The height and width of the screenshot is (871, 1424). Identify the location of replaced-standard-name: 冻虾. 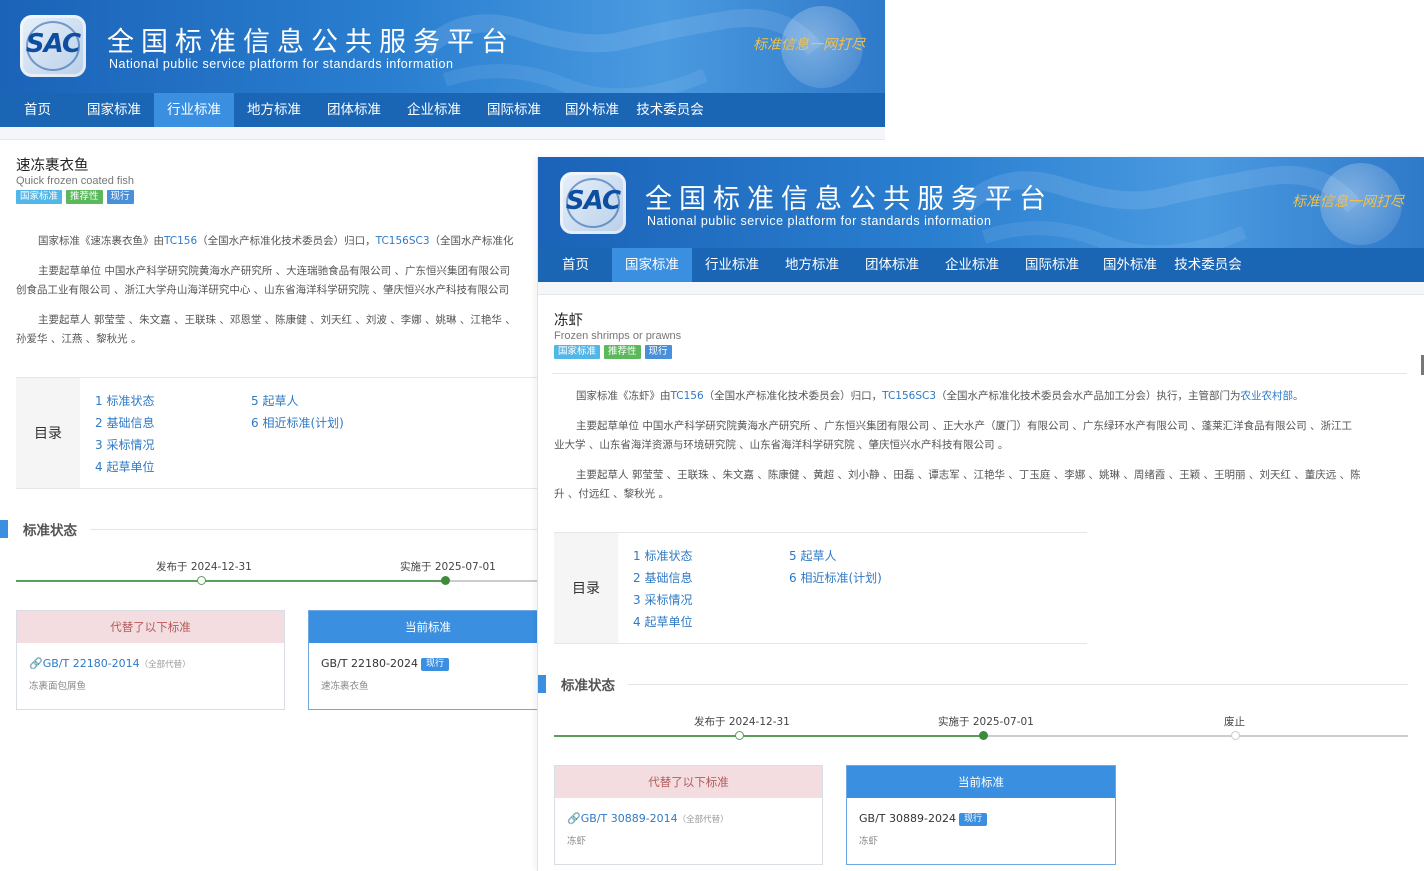
(577, 841).